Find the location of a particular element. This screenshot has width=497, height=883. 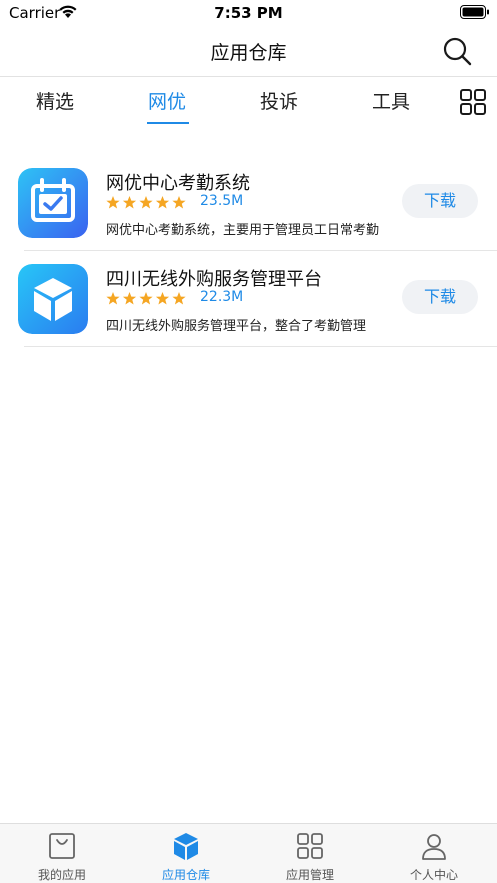

tab-network-optimization: 网优 is located at coordinates (167, 100).